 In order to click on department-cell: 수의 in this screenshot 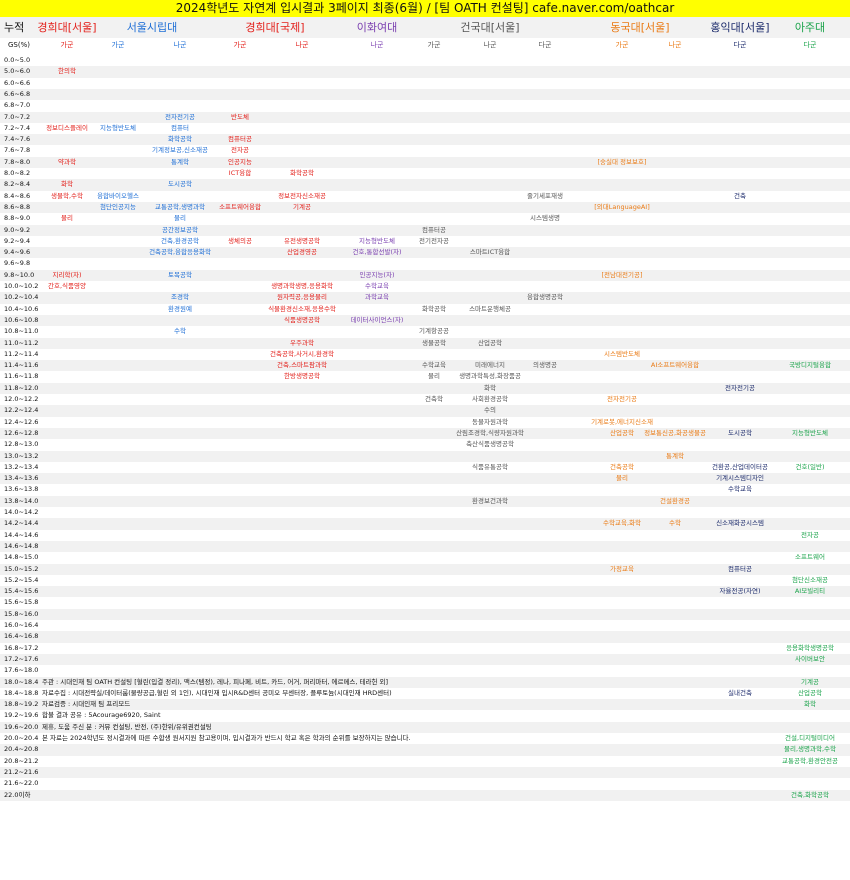, I will do `click(490, 410)`.